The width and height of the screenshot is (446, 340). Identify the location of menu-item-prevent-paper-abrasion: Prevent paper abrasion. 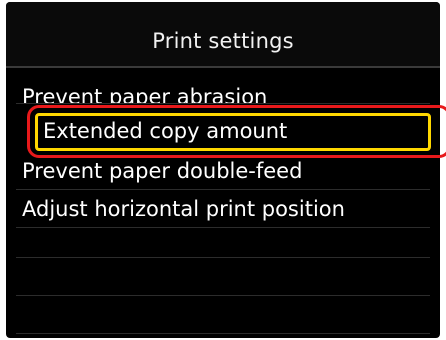
(223, 87).